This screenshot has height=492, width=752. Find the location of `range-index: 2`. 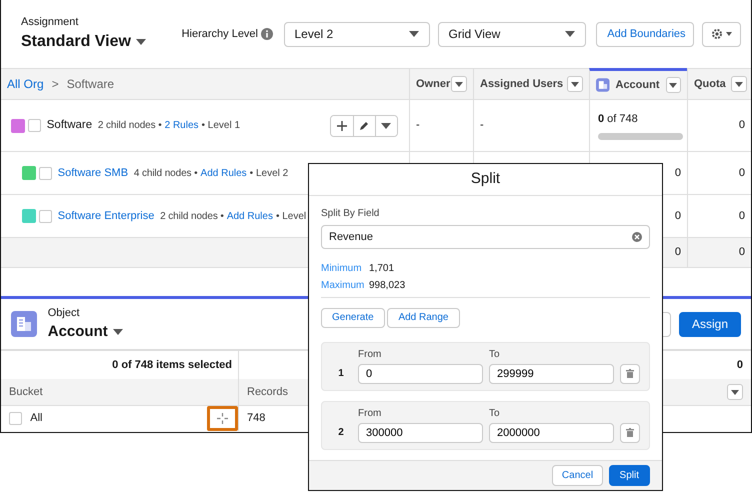

range-index: 2 is located at coordinates (341, 433).